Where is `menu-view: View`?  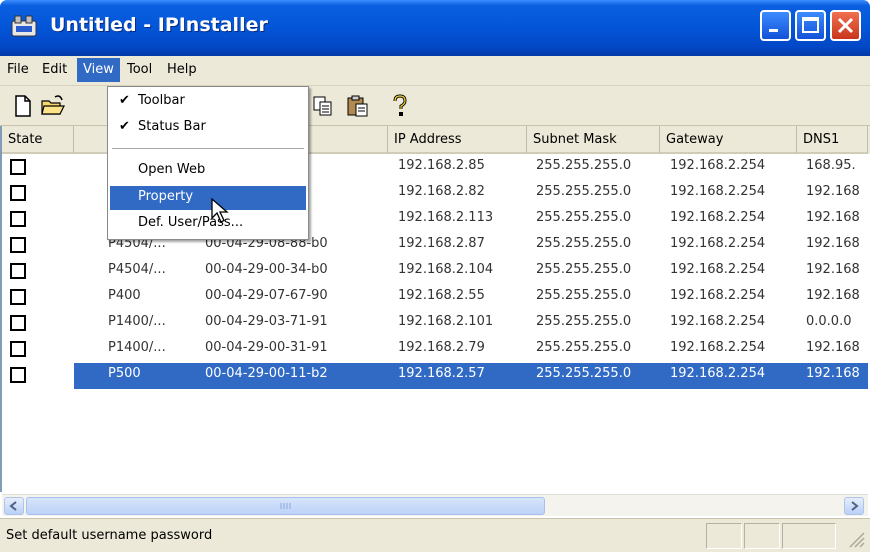 menu-view: View is located at coordinates (98, 70).